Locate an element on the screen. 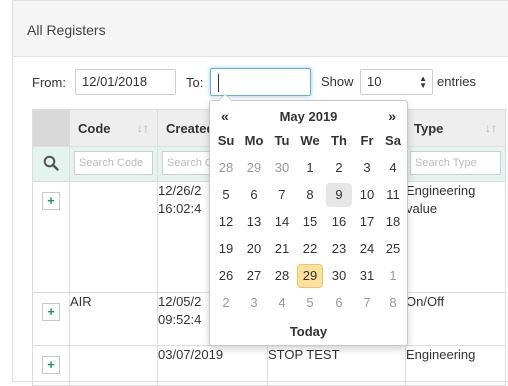 This screenshot has height=386, width=508. column-header-code: Code ↓↑ is located at coordinates (113, 128).